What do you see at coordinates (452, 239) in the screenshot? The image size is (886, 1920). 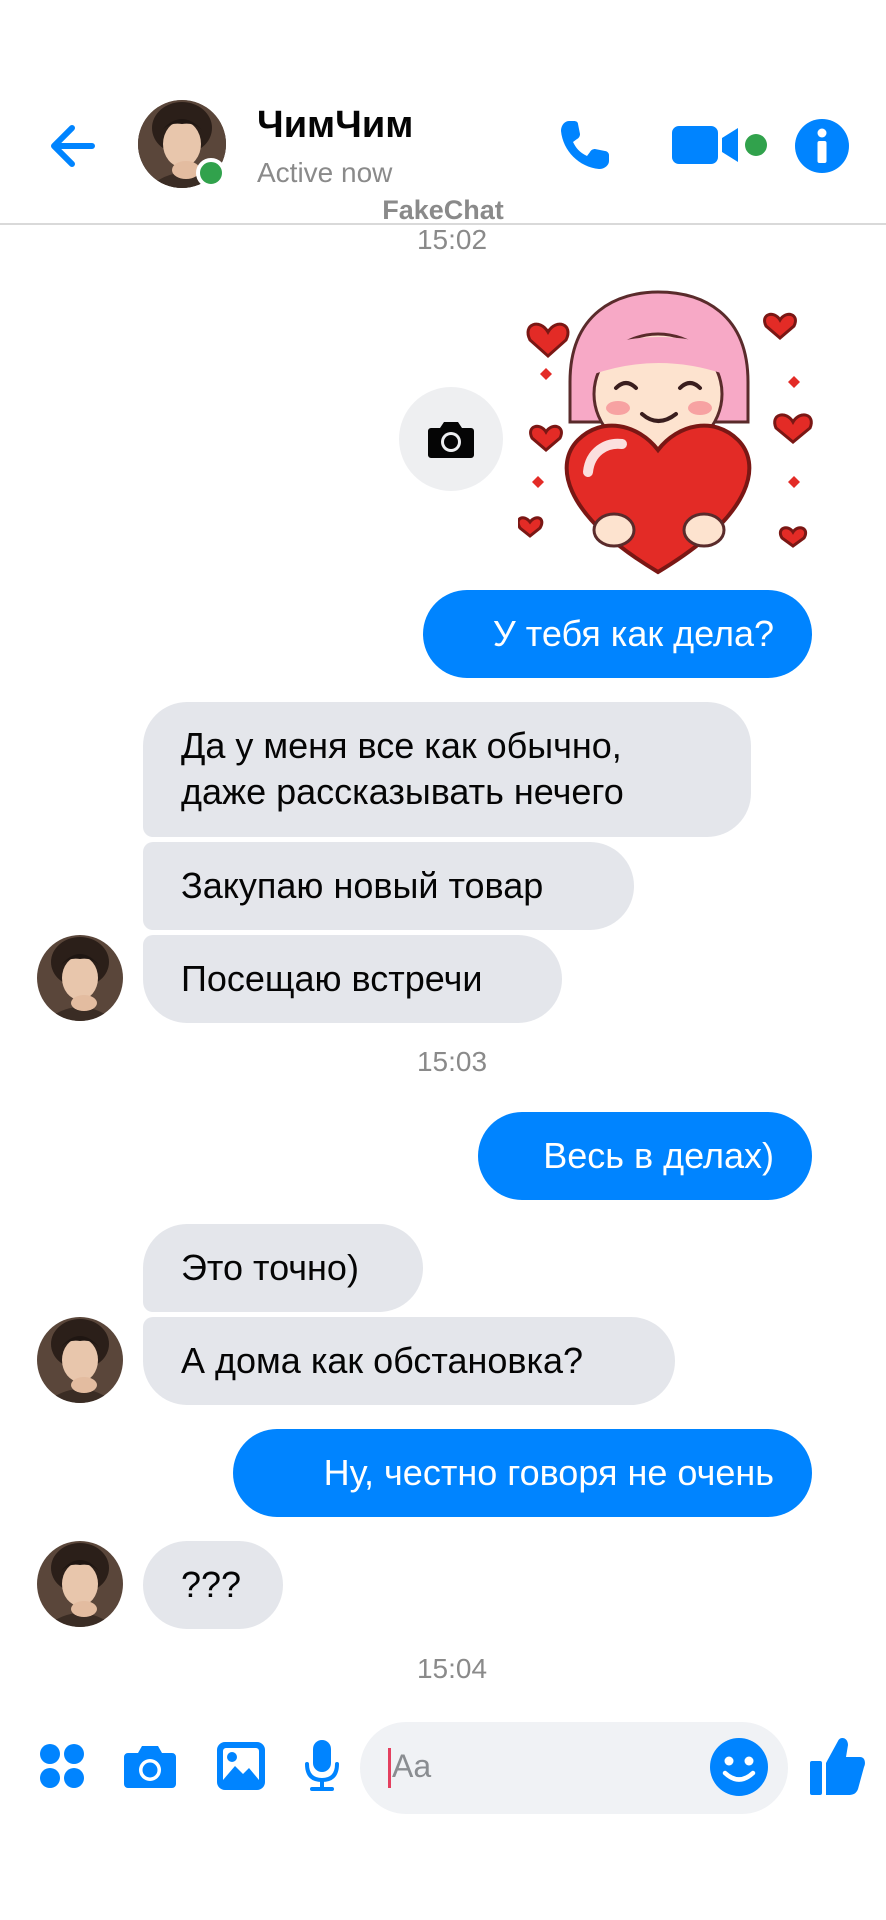 I see `timestamp: 15:02` at bounding box center [452, 239].